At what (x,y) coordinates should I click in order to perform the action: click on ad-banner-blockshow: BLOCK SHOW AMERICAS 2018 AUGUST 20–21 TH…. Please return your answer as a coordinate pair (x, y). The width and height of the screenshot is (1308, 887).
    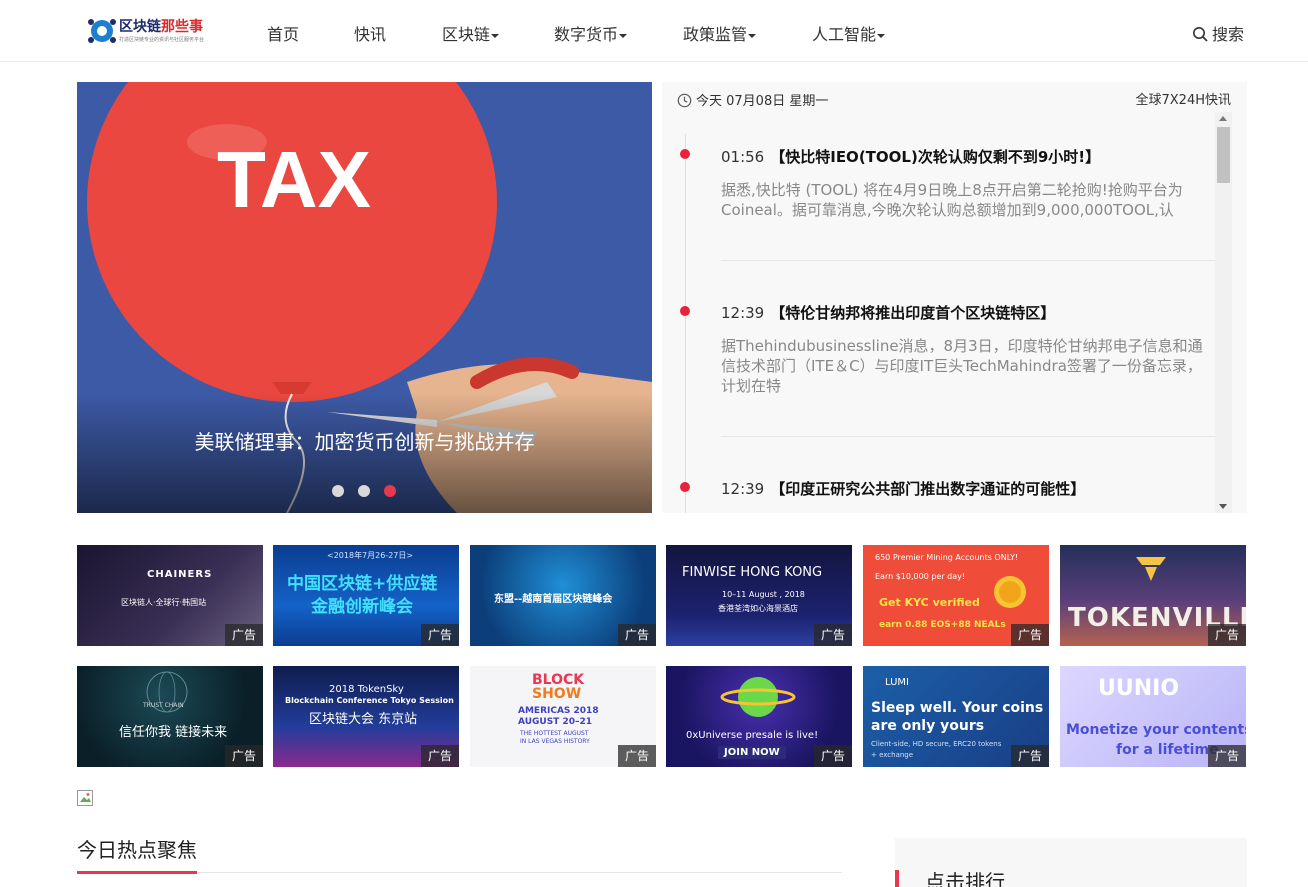
    Looking at the image, I should click on (563, 716).